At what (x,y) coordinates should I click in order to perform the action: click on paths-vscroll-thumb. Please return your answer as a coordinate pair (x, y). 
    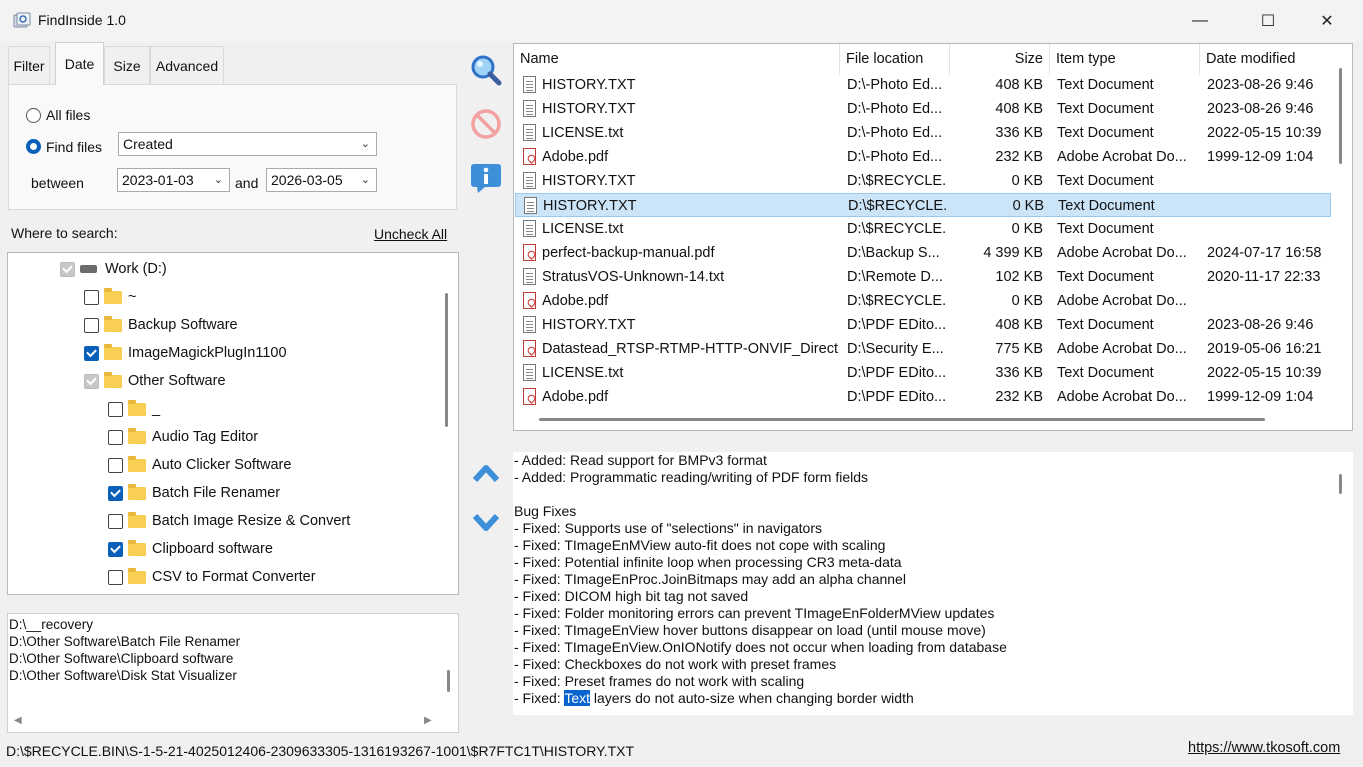
    Looking at the image, I should click on (448, 681).